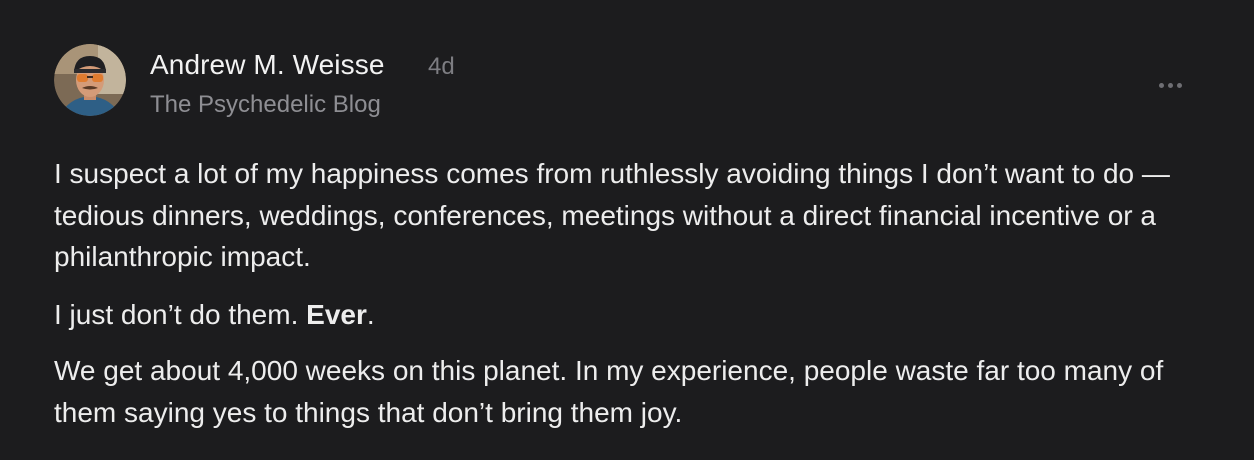 This screenshot has width=1254, height=460. I want to click on paragraph-text: I just don’t do them., so click(180, 314).